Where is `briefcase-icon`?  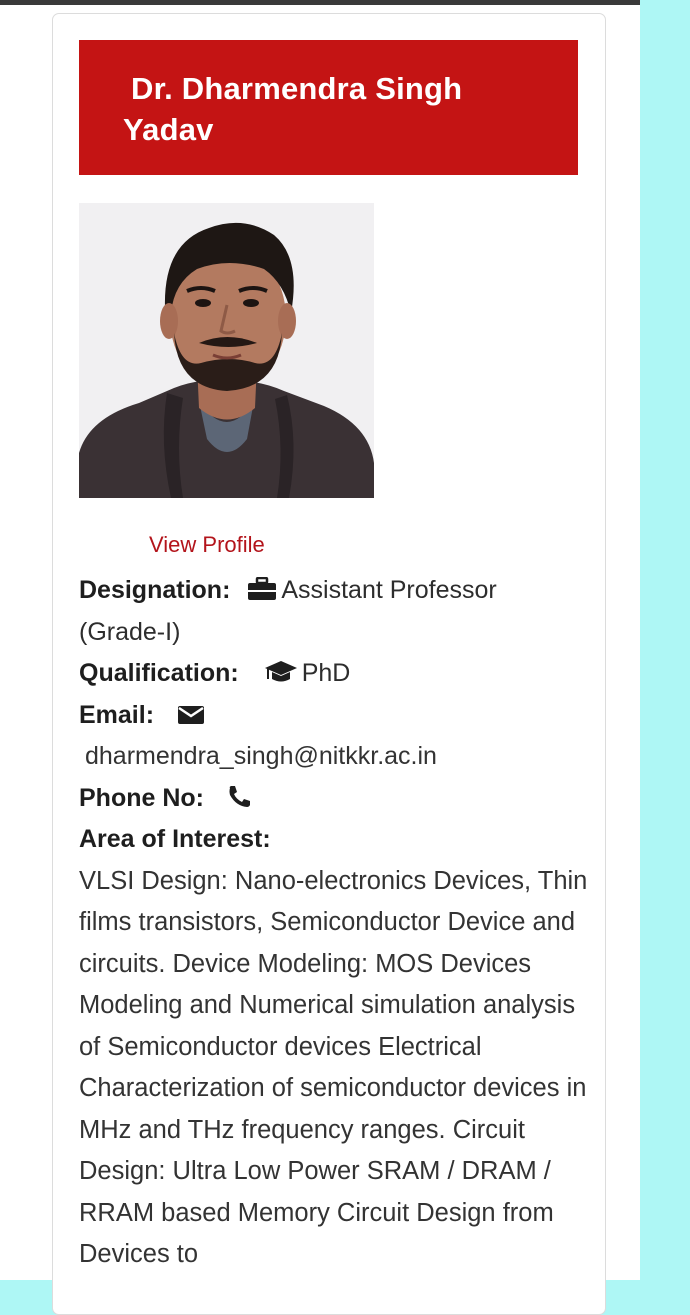
briefcase-icon is located at coordinates (262, 589).